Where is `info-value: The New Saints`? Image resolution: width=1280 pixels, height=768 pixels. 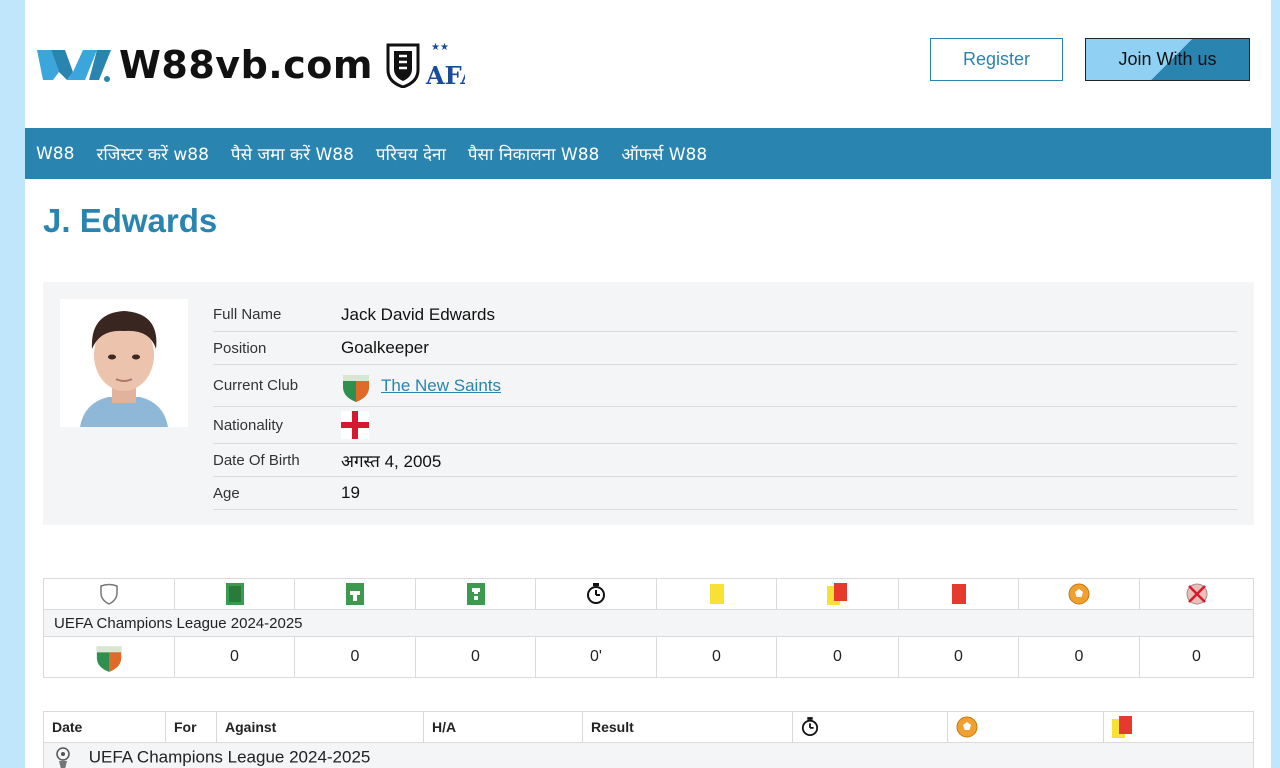
info-value: The New Saints is located at coordinates (421, 386).